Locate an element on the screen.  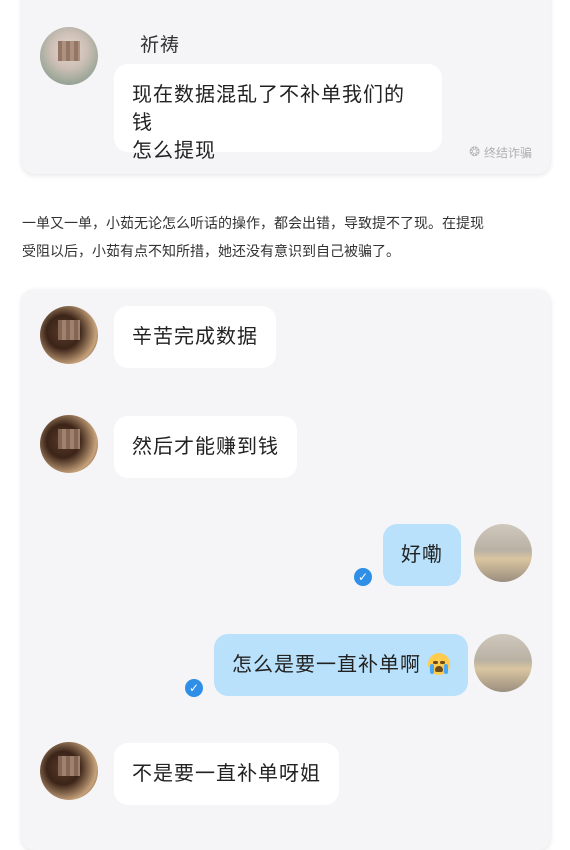
message-line: 怎么提现 is located at coordinates (174, 150).